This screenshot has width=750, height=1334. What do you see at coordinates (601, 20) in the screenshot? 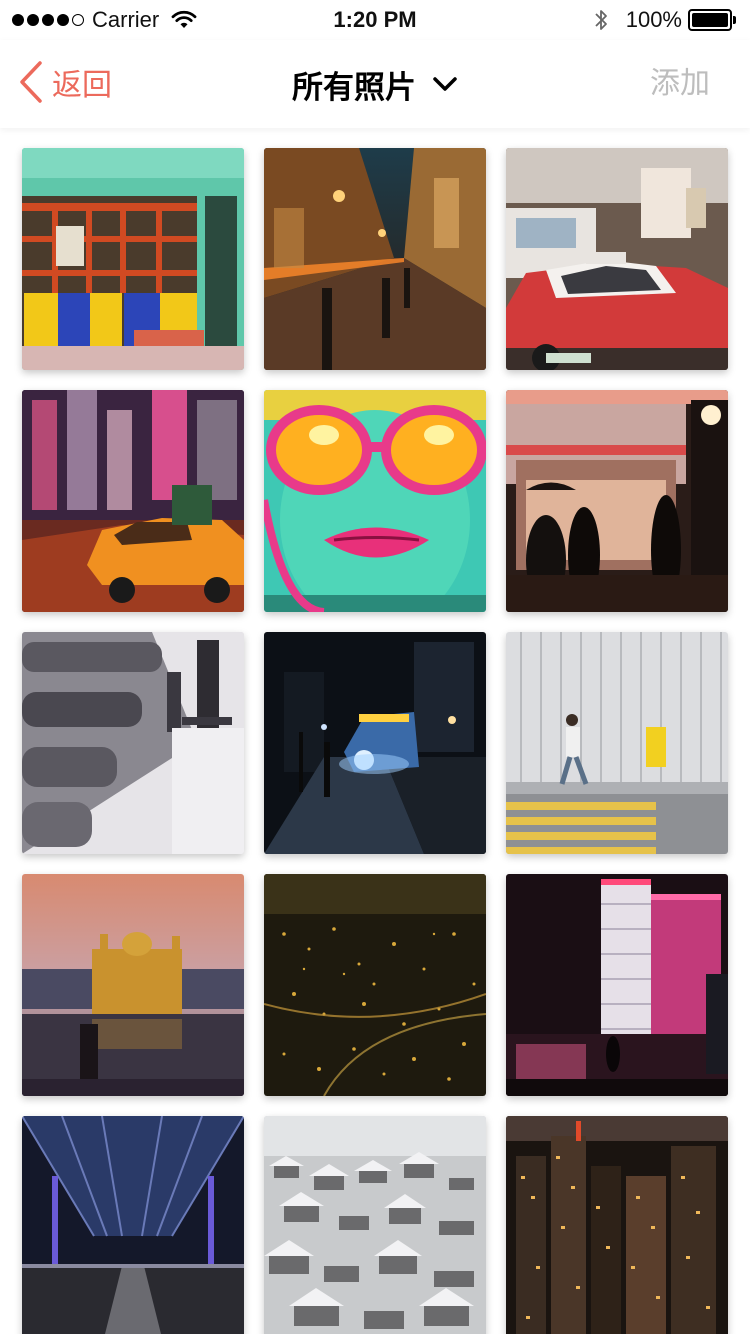
I see `bluetooth-icon` at bounding box center [601, 20].